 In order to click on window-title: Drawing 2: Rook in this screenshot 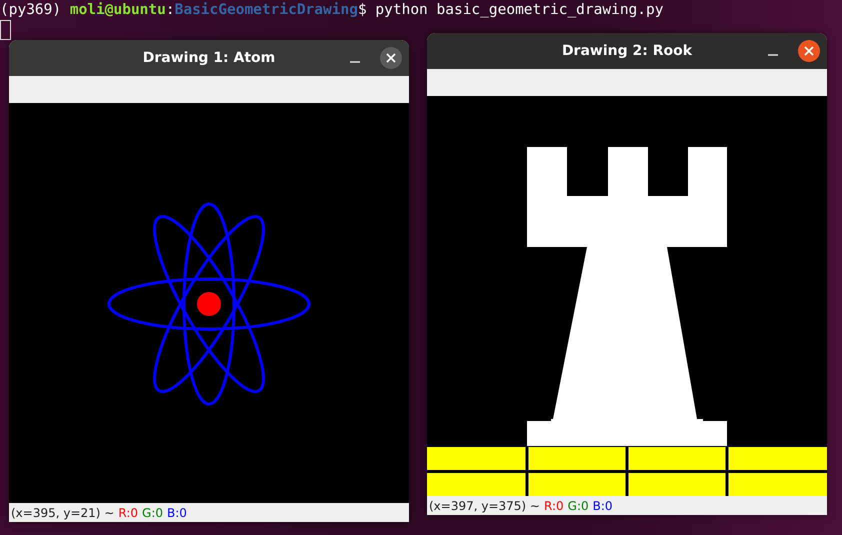, I will do `click(627, 51)`.